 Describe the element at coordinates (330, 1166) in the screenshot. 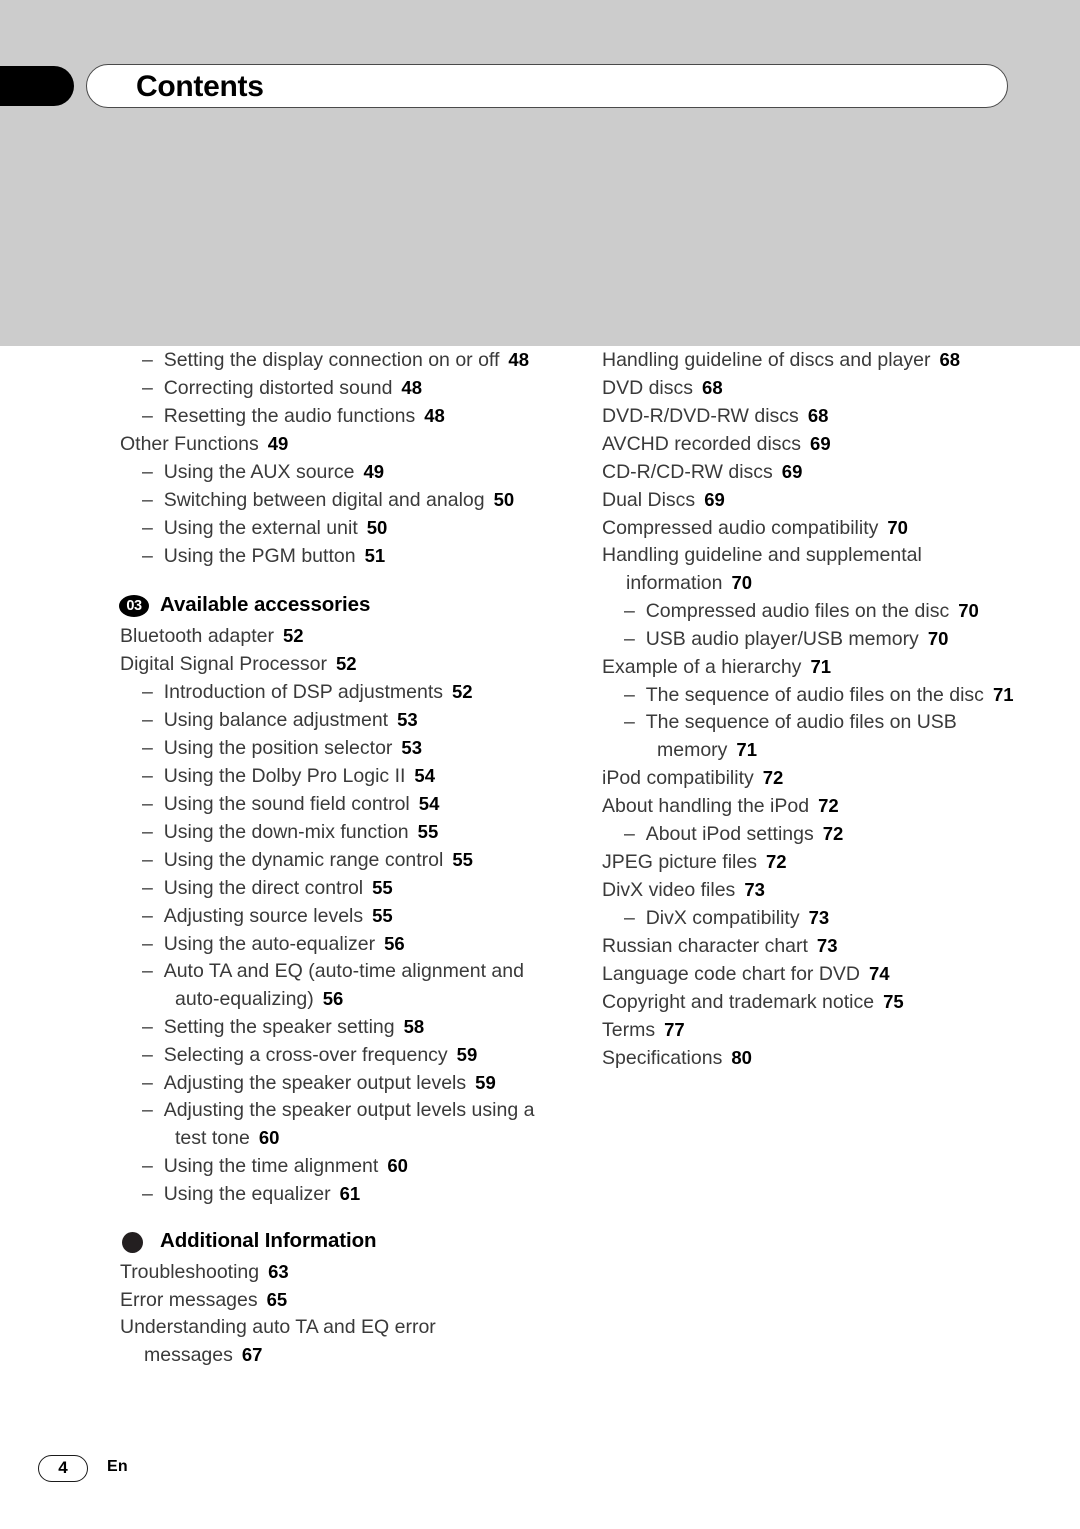

I see `toc-entry: – Using the time alignment 60` at that location.